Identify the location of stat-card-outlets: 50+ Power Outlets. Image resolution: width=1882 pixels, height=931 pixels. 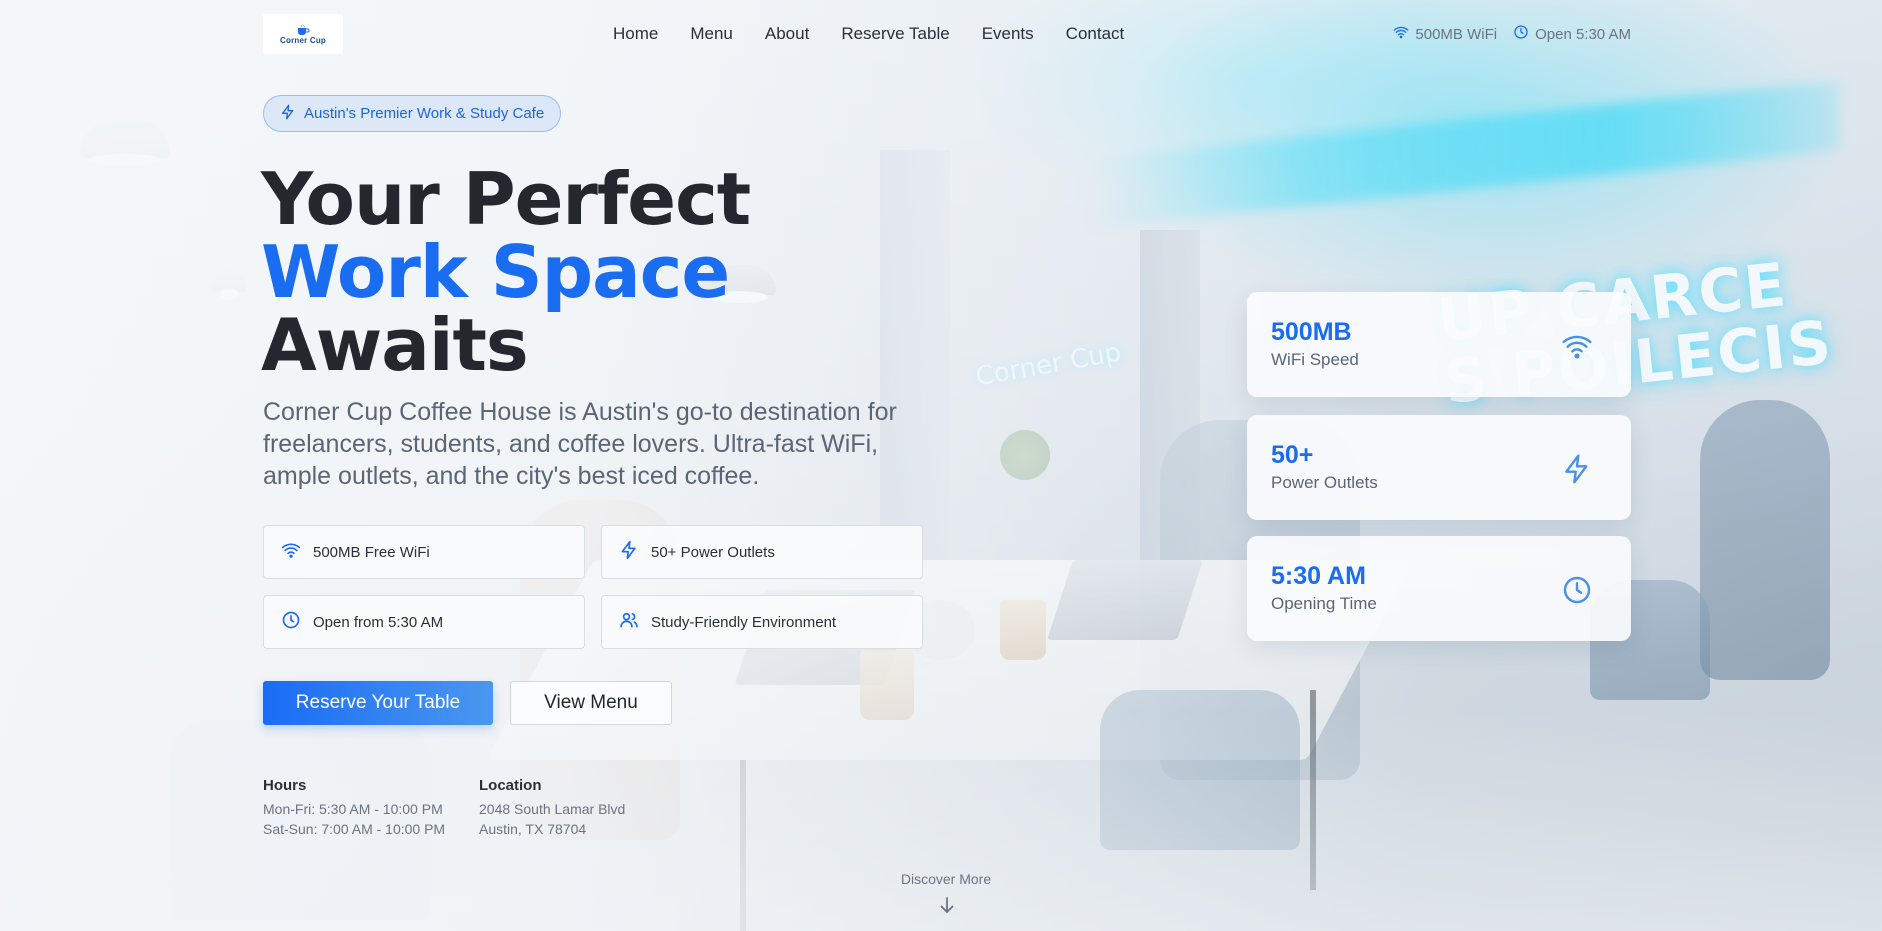
(1439, 467).